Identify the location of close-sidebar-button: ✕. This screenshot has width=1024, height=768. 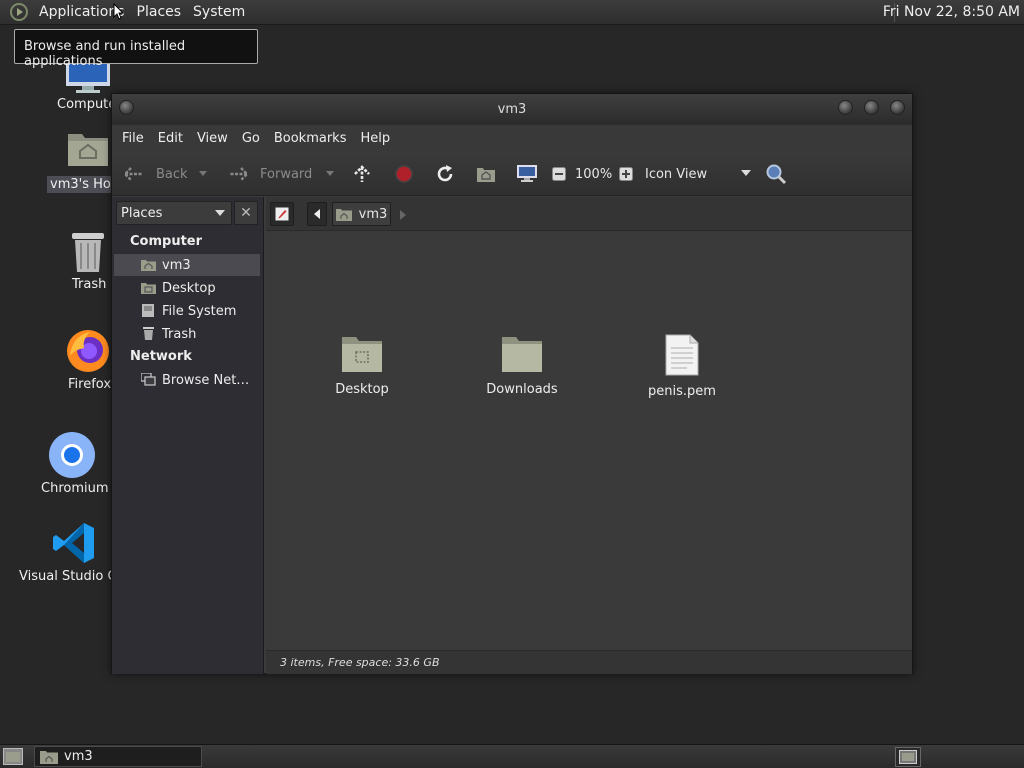
(246, 213).